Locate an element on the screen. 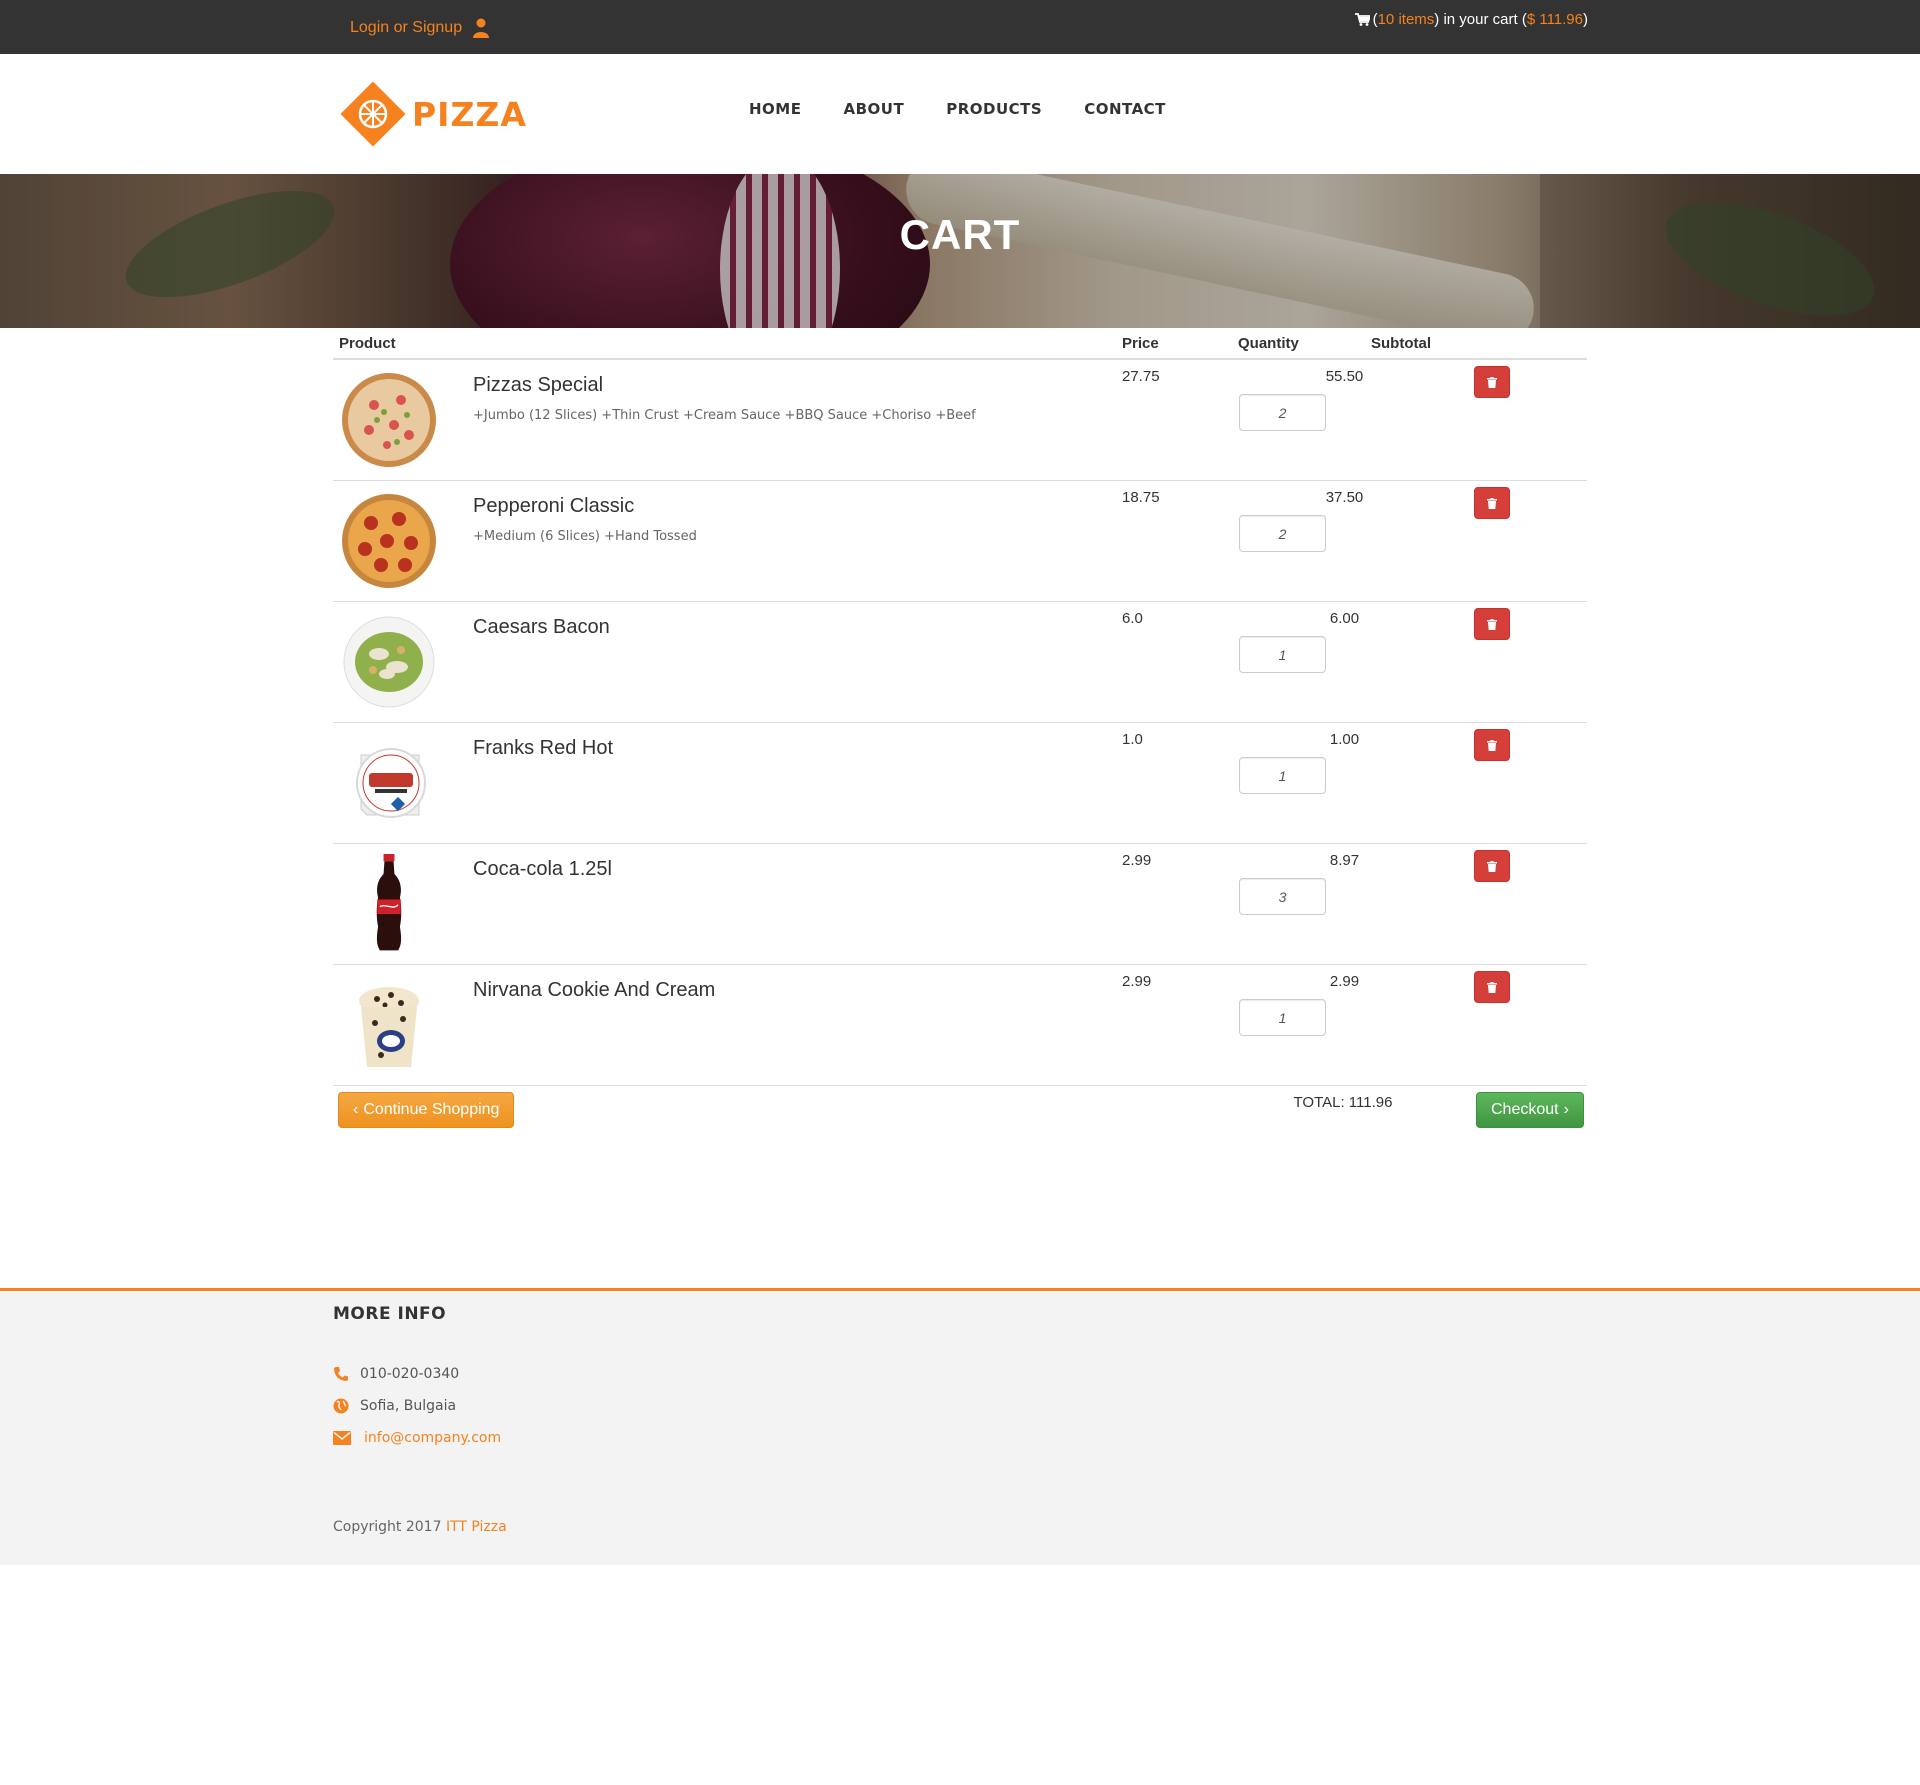 The width and height of the screenshot is (1920, 1785). cart-row: Caesars Bacon 6.0 6.00 is located at coordinates (960, 662).